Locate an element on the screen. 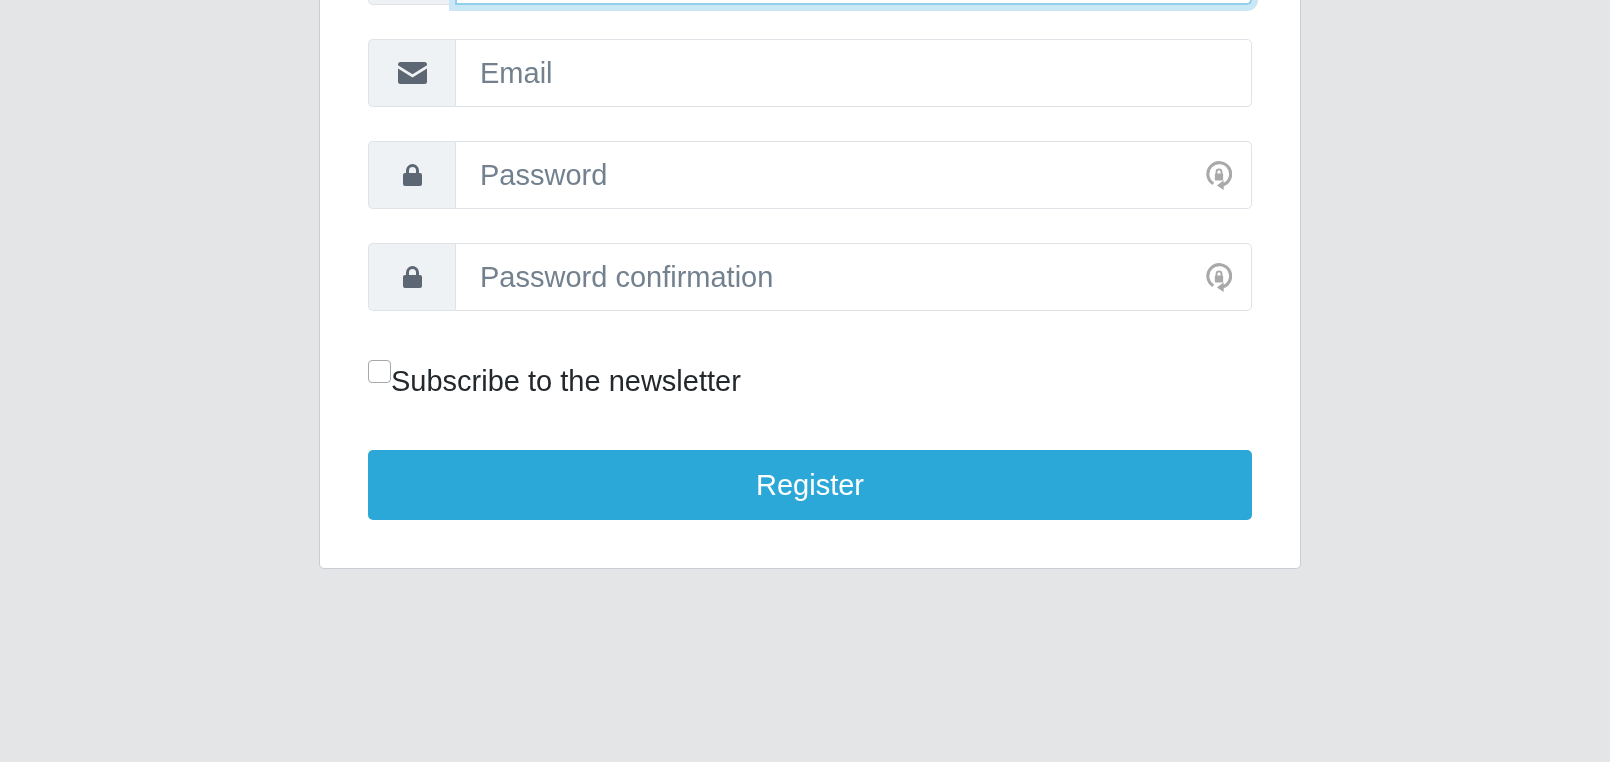 This screenshot has width=1610, height=762. password-field: Password is located at coordinates (853, 175).